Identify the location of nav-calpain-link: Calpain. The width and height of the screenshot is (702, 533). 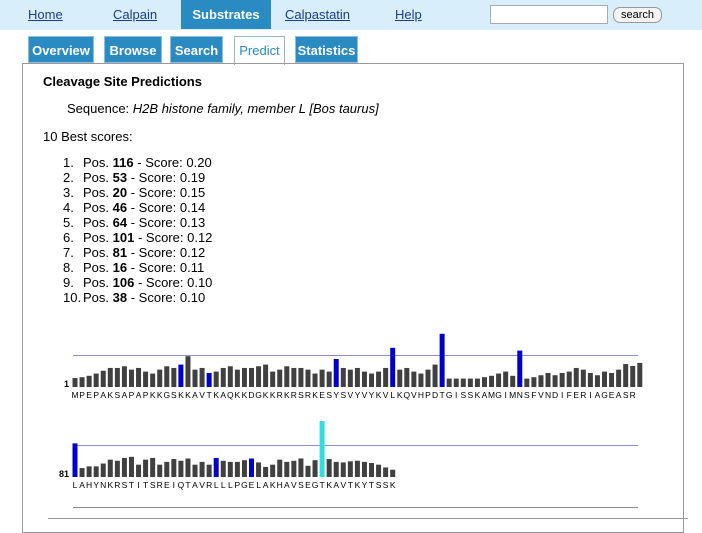
(135, 14).